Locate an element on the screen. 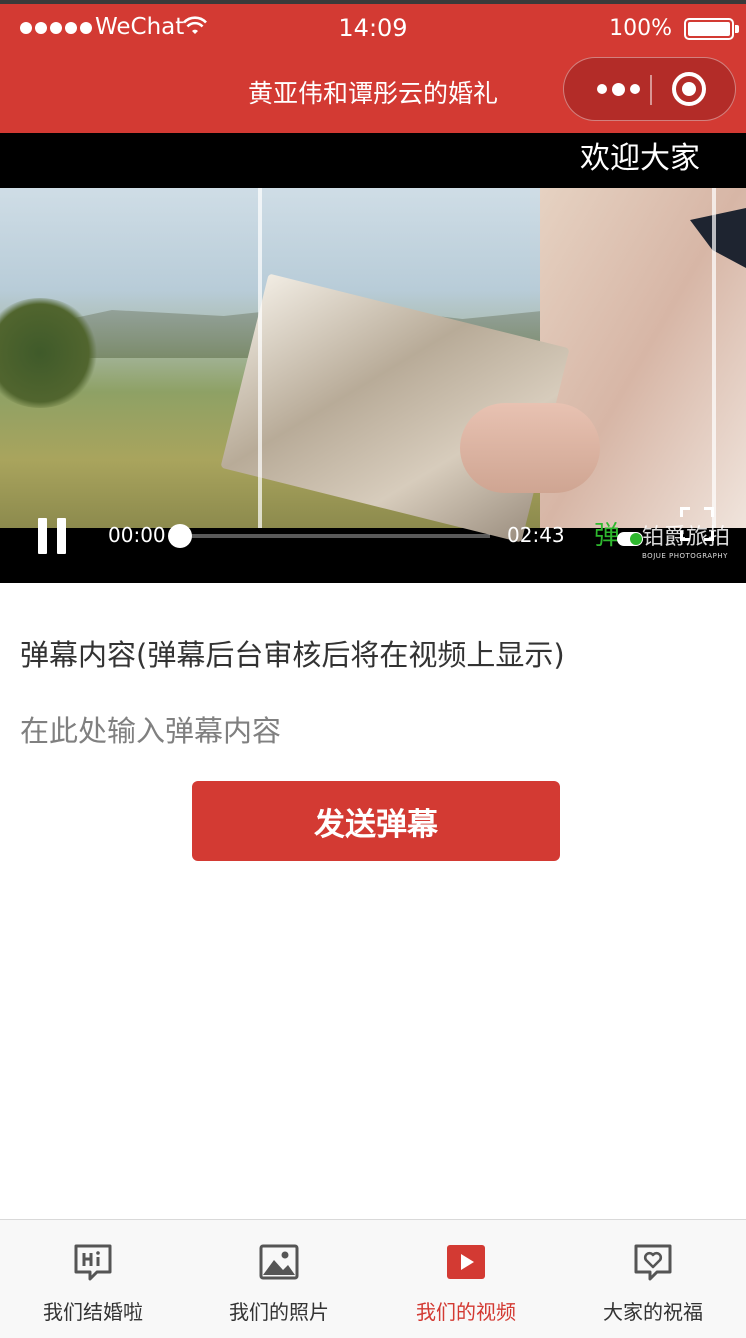 This screenshot has height=1338, width=746. capsule-divider is located at coordinates (651, 90).